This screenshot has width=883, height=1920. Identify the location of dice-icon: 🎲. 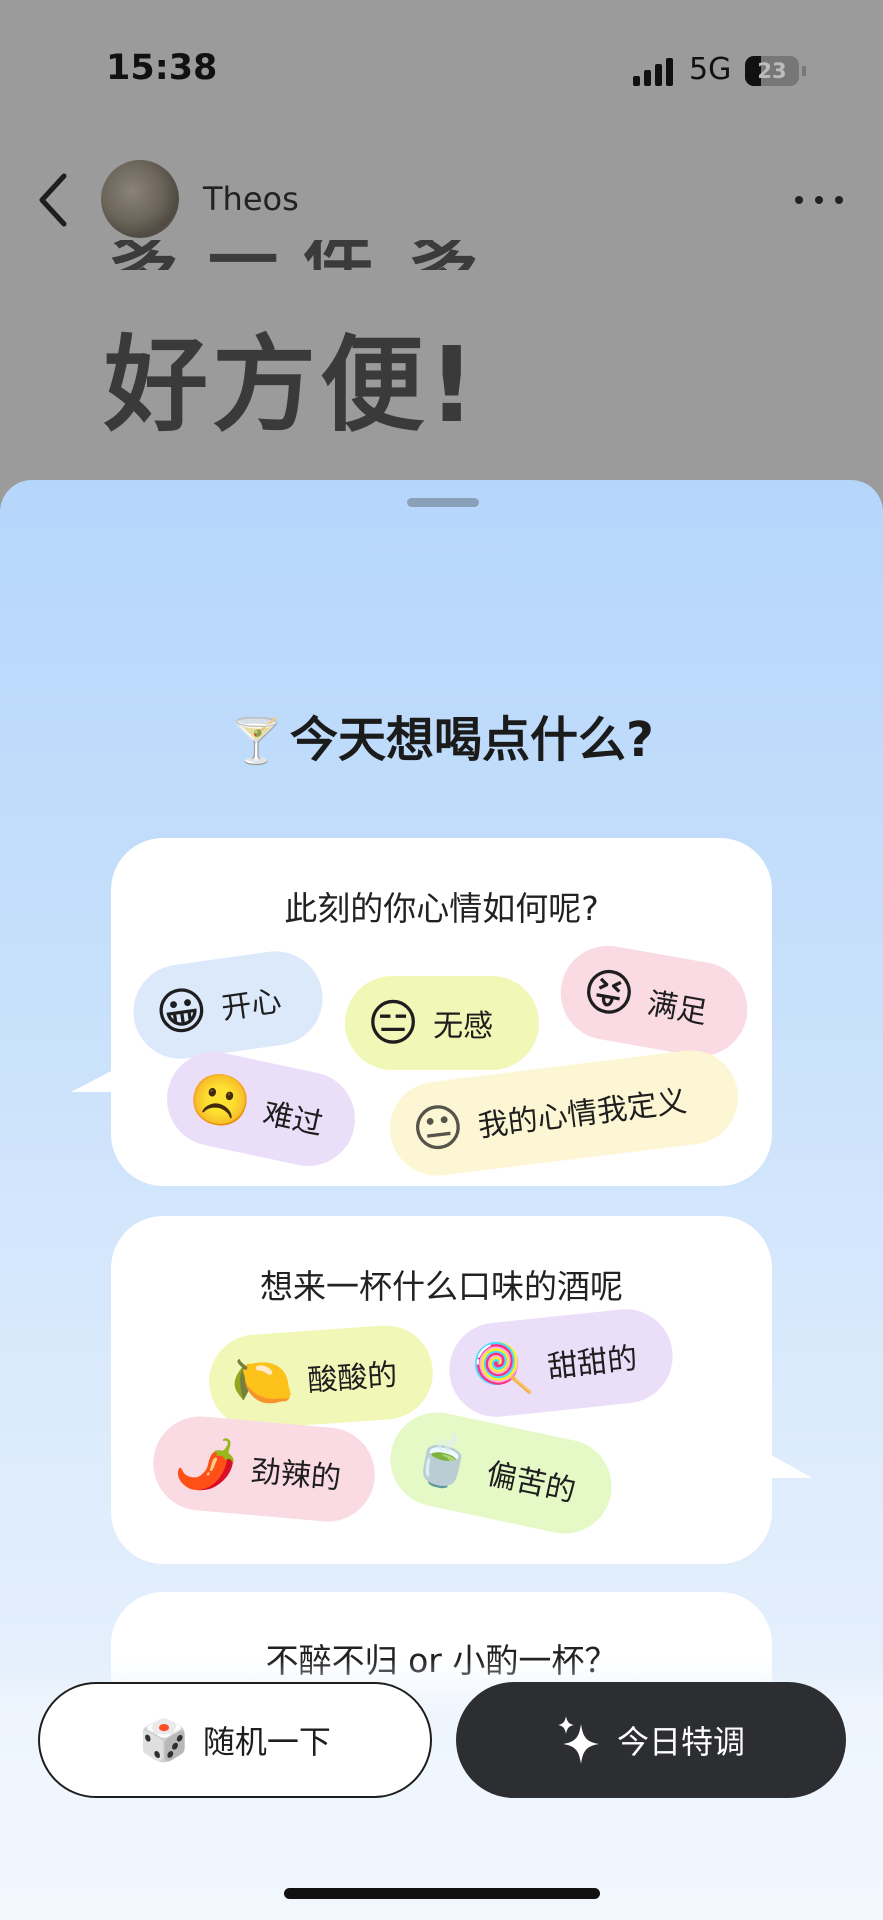
(164, 1740).